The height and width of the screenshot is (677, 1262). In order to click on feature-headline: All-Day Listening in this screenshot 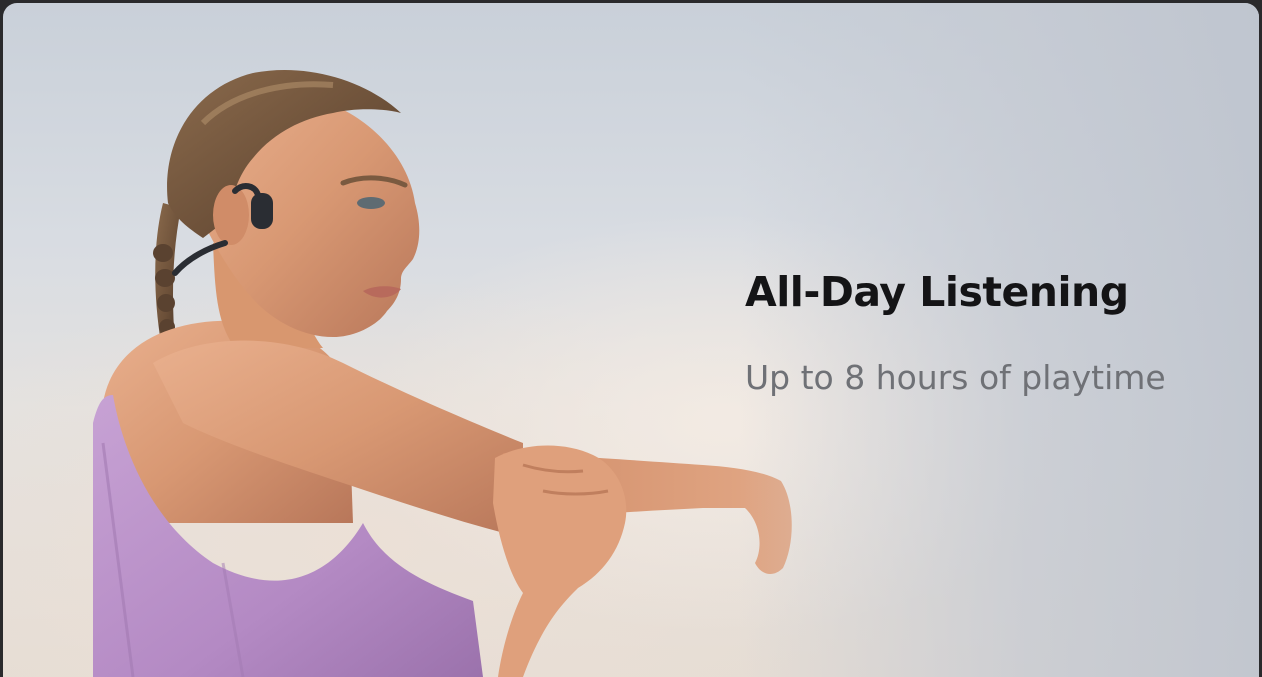, I will do `click(937, 292)`.